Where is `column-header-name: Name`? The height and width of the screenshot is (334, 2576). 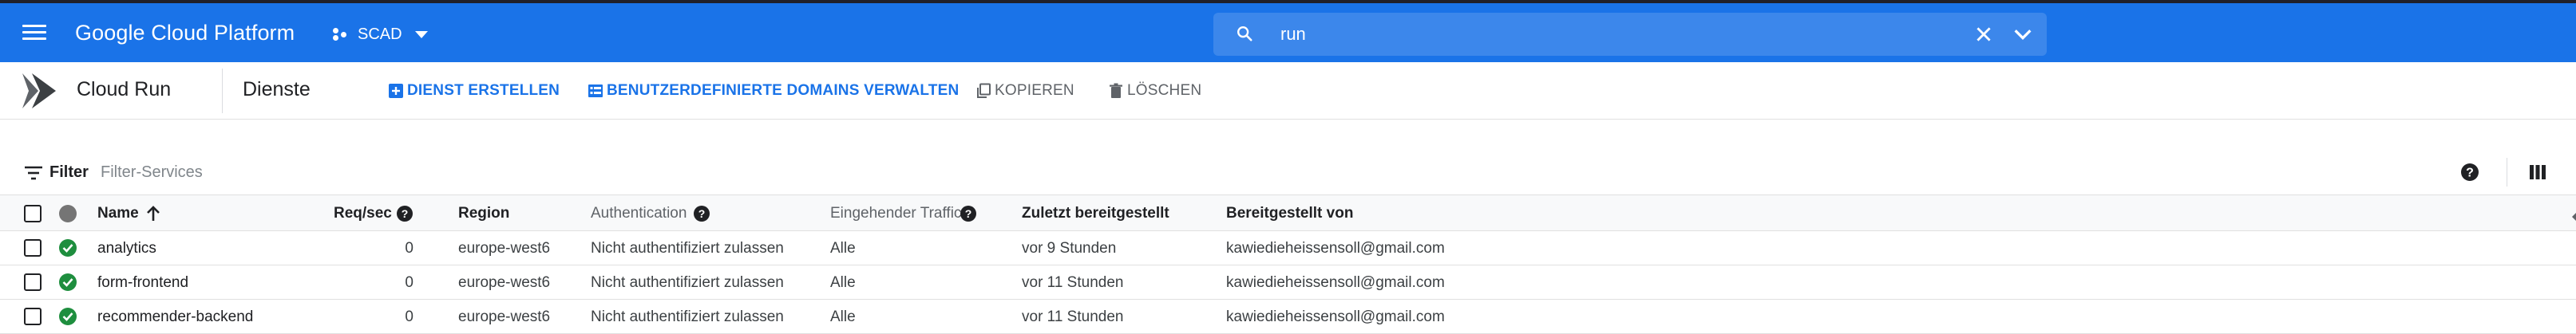
column-header-name: Name is located at coordinates (118, 213).